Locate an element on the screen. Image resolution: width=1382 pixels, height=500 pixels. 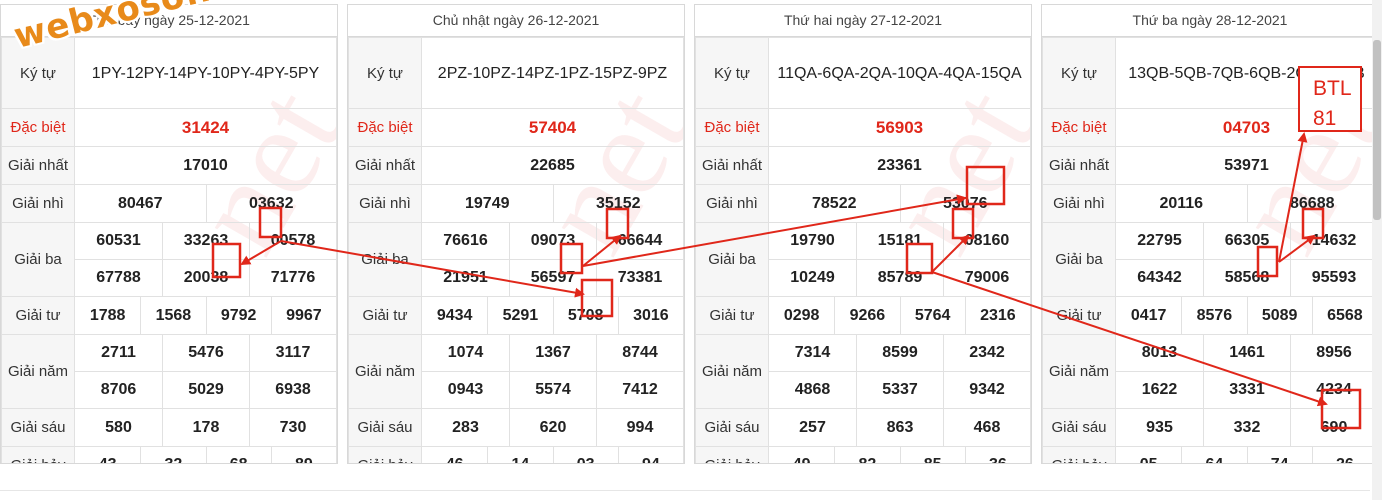
dac-biet-value: 56903 is located at coordinates (899, 127).